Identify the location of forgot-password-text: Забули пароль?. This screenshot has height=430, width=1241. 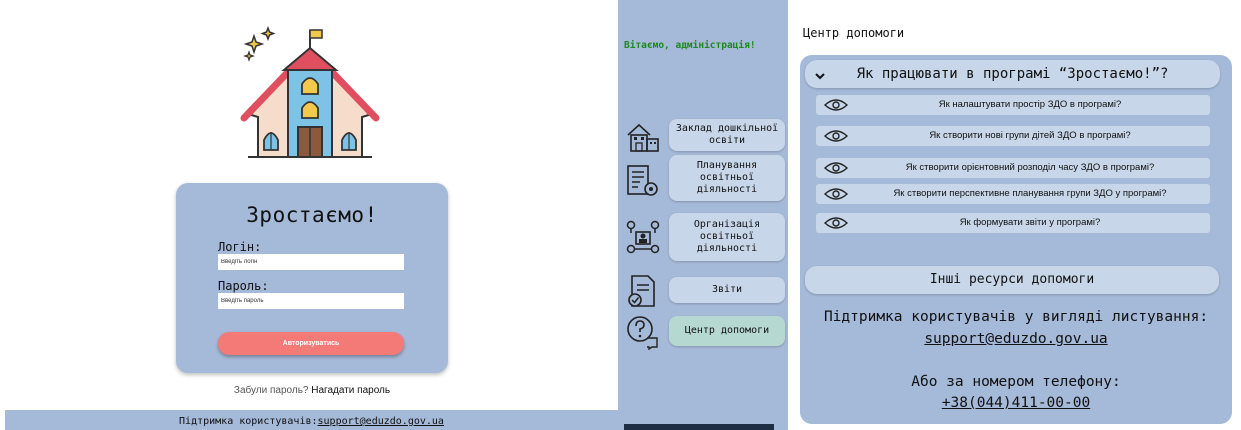
(271, 390).